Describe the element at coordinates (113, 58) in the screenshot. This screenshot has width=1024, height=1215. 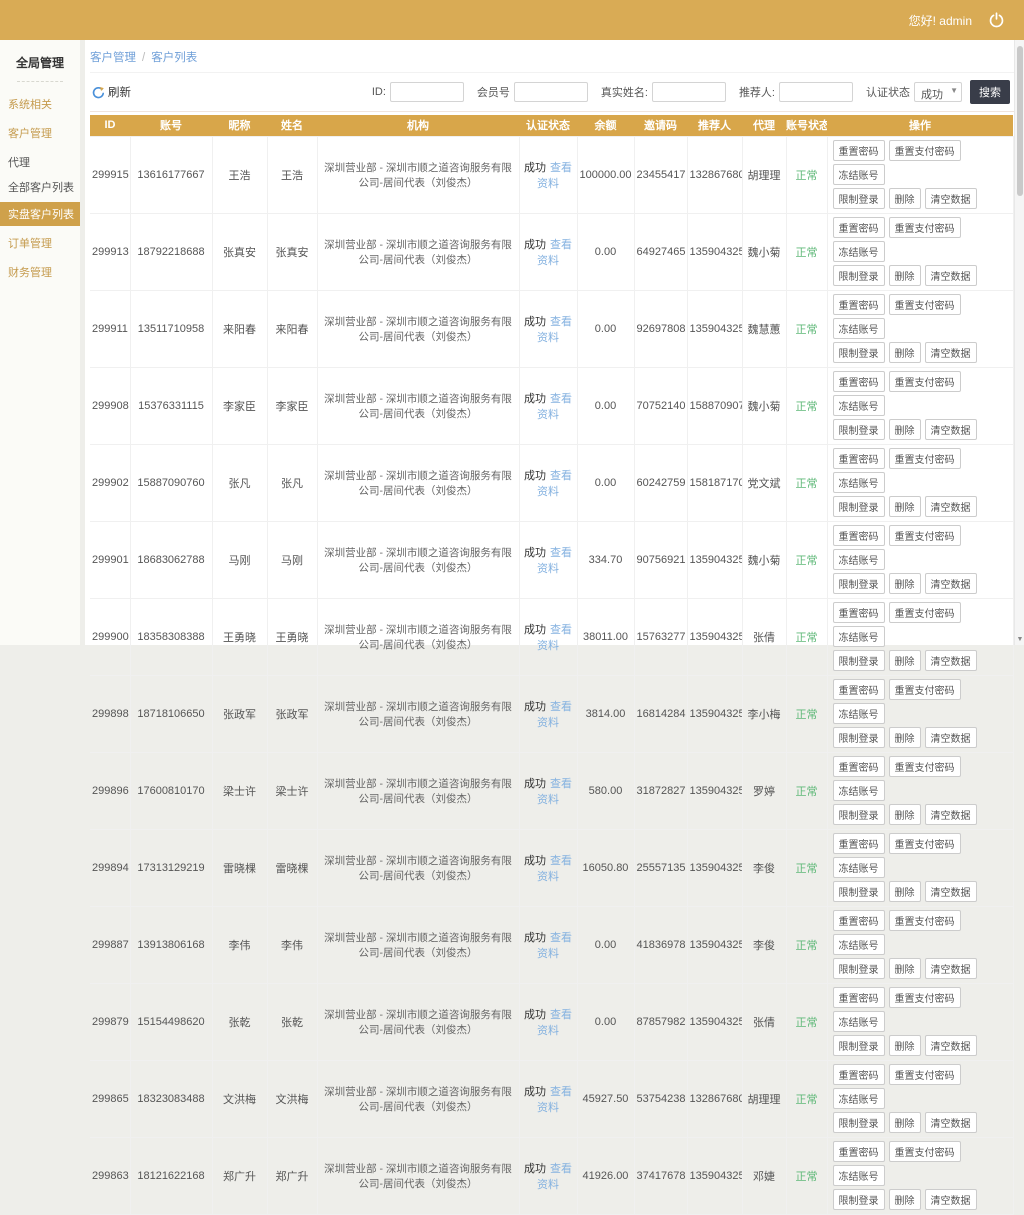
I see `breadcrumb-item-0: 客户管理` at that location.